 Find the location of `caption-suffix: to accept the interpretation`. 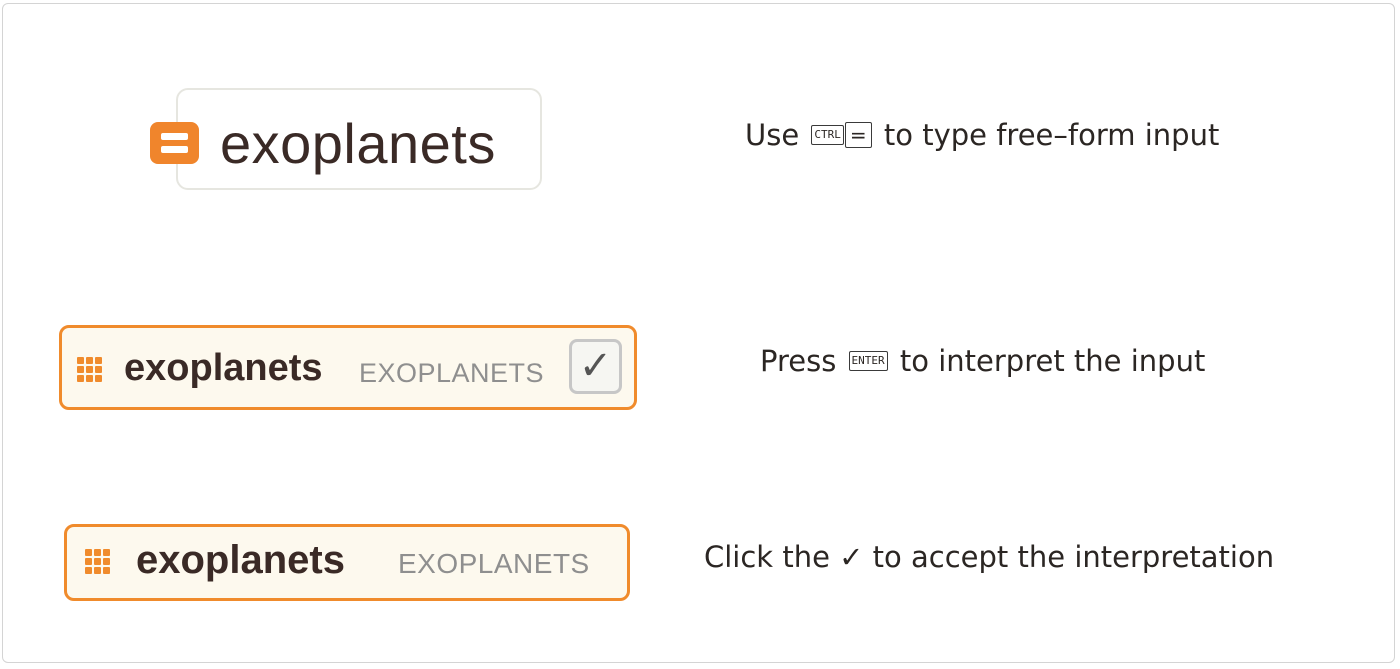

caption-suffix: to accept the interpretation is located at coordinates (1073, 557).